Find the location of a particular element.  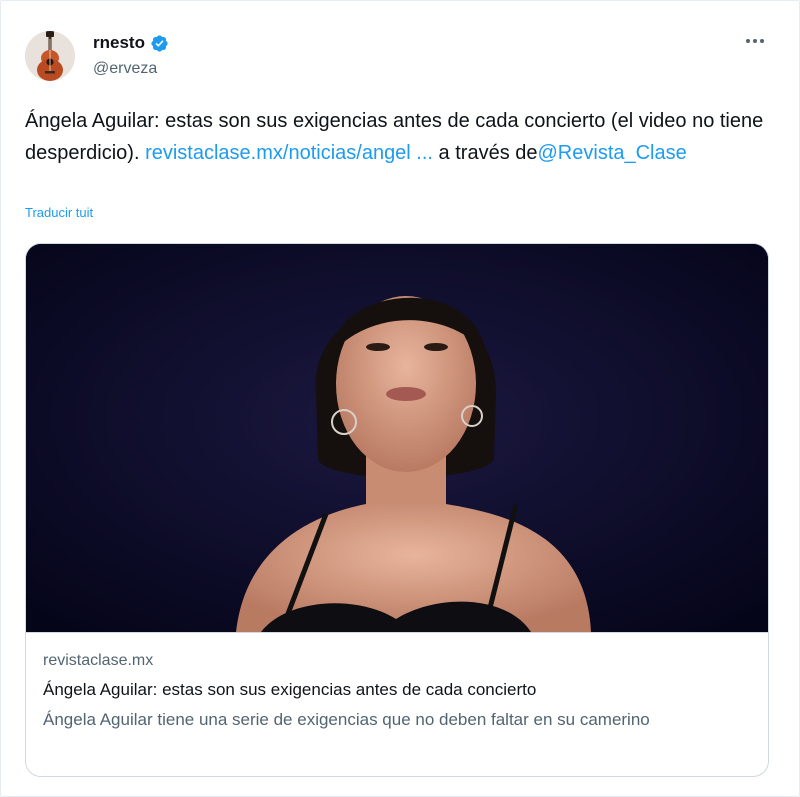

mention-link: @Revista_Clase is located at coordinates (612, 153).